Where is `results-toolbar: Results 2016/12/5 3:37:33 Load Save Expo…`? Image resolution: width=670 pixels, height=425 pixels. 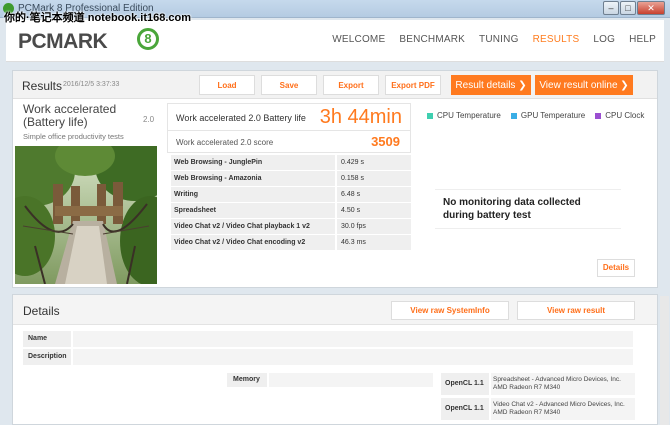 results-toolbar: Results 2016/12/5 3:37:33 Load Save Expo… is located at coordinates (335, 85).